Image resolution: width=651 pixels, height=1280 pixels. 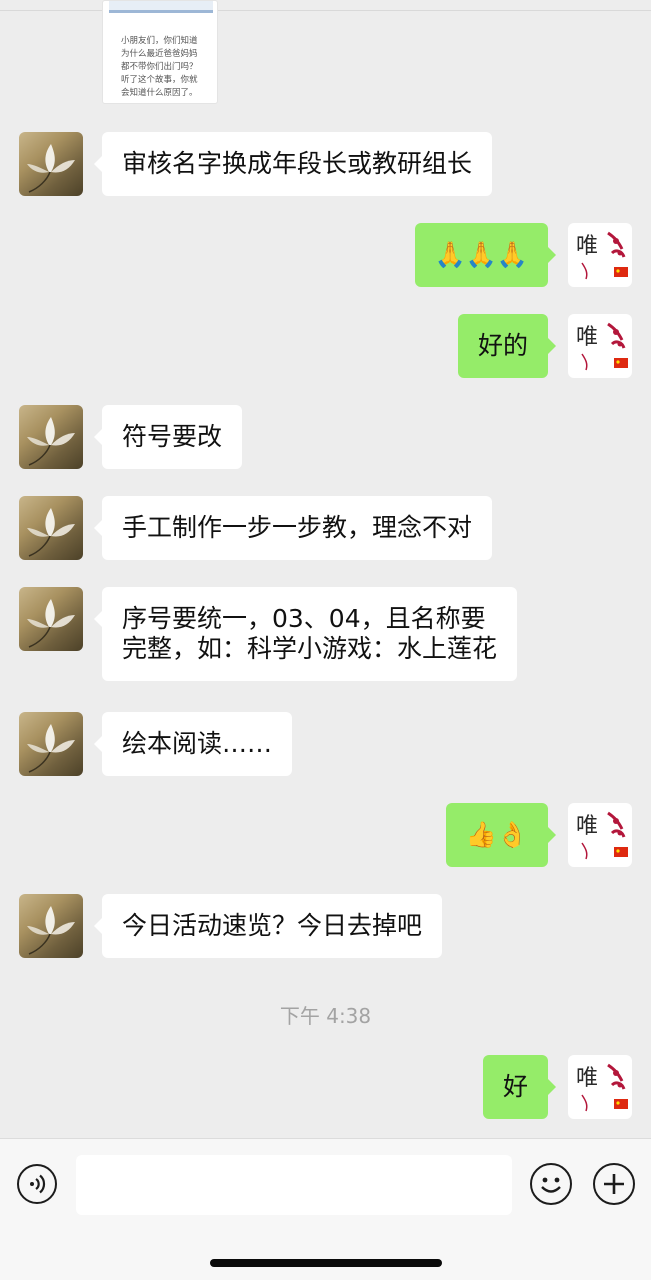 What do you see at coordinates (485, 255) in the screenshot?
I see `message-bubble: 🙏🙏🙏` at bounding box center [485, 255].